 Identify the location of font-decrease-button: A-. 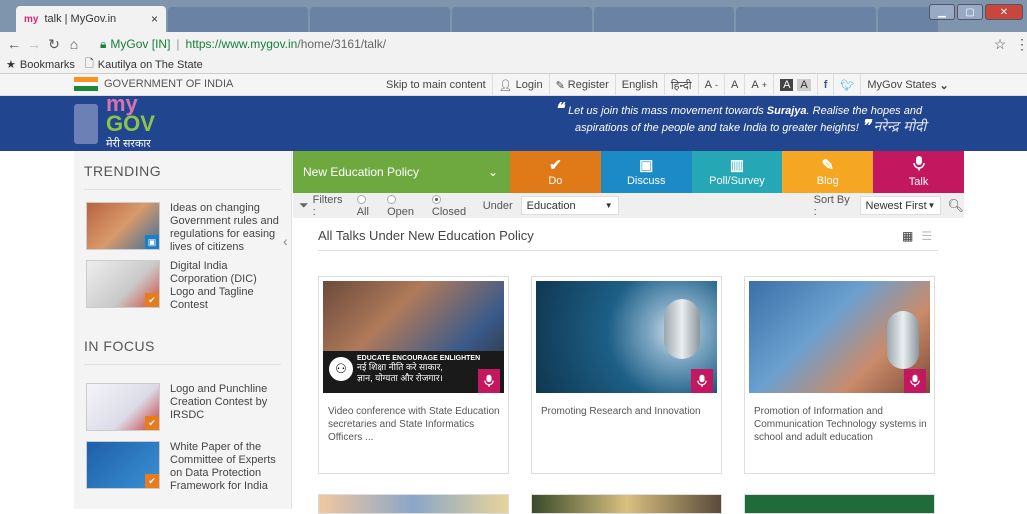
(710, 85).